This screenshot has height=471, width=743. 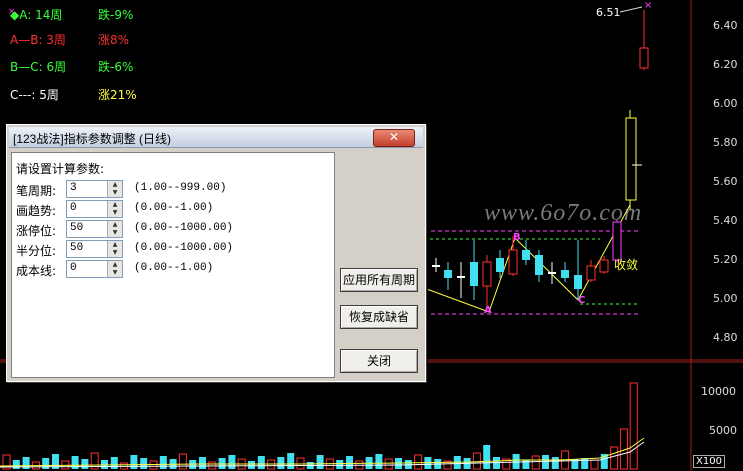 What do you see at coordinates (34, 95) in the screenshot?
I see `c-line-period: C---: 5周` at bounding box center [34, 95].